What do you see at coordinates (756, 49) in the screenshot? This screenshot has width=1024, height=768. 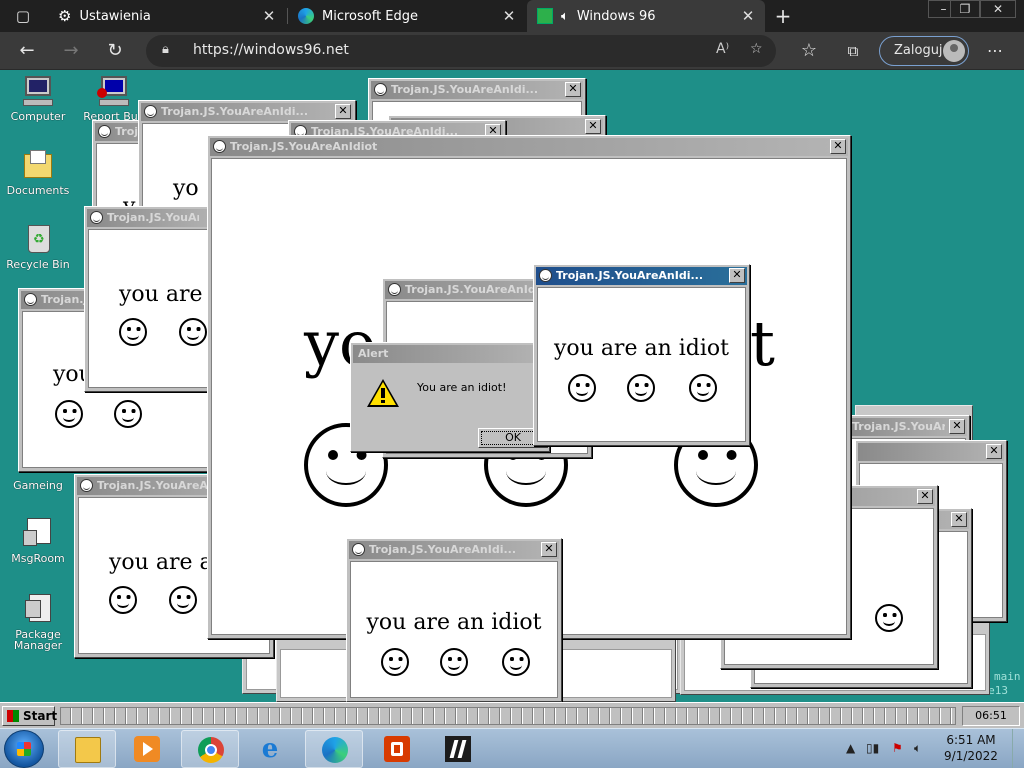 I see `add-favorite-icon: ☆` at bounding box center [756, 49].